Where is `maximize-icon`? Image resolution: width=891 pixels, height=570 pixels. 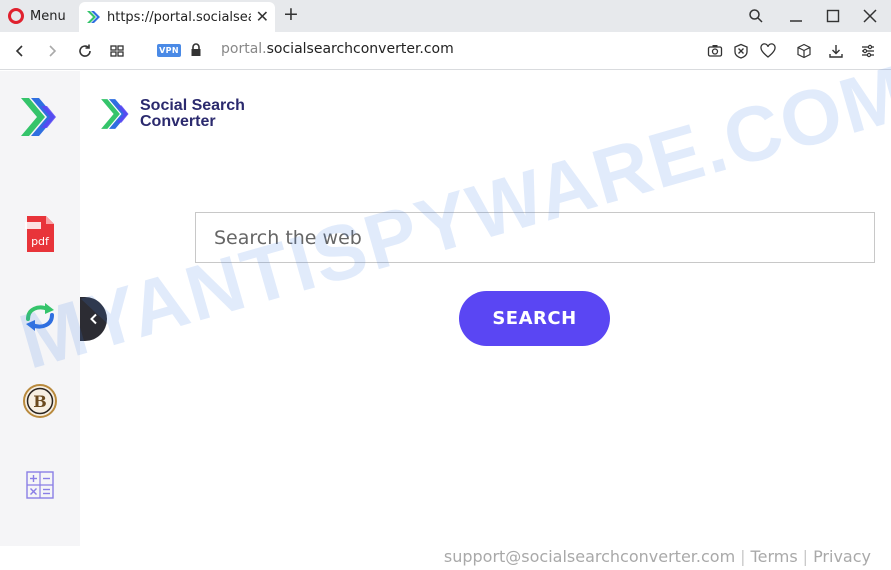
maximize-icon is located at coordinates (833, 16).